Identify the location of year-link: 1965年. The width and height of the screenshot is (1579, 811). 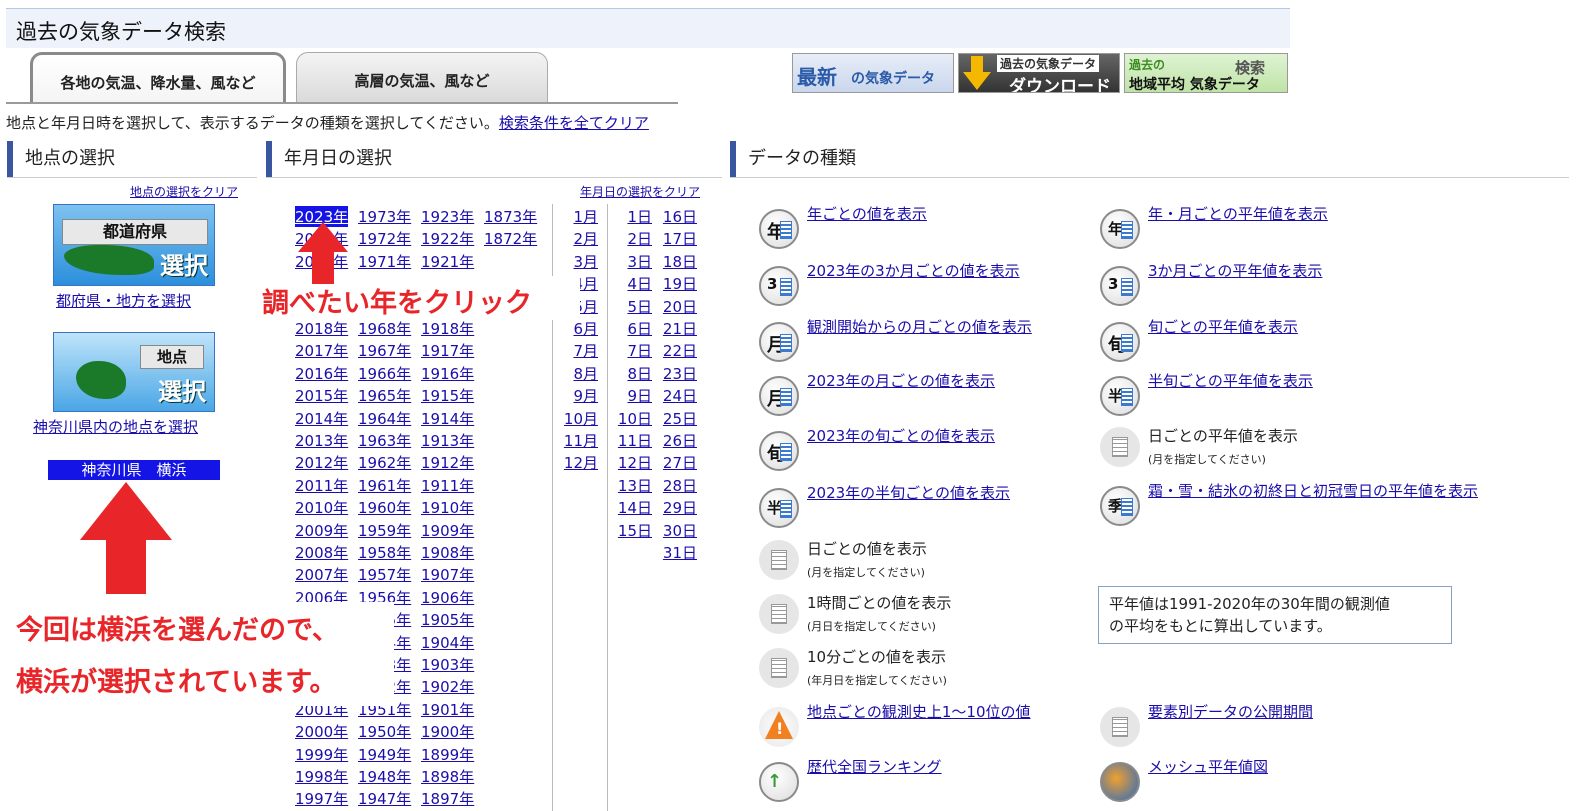
(384, 395).